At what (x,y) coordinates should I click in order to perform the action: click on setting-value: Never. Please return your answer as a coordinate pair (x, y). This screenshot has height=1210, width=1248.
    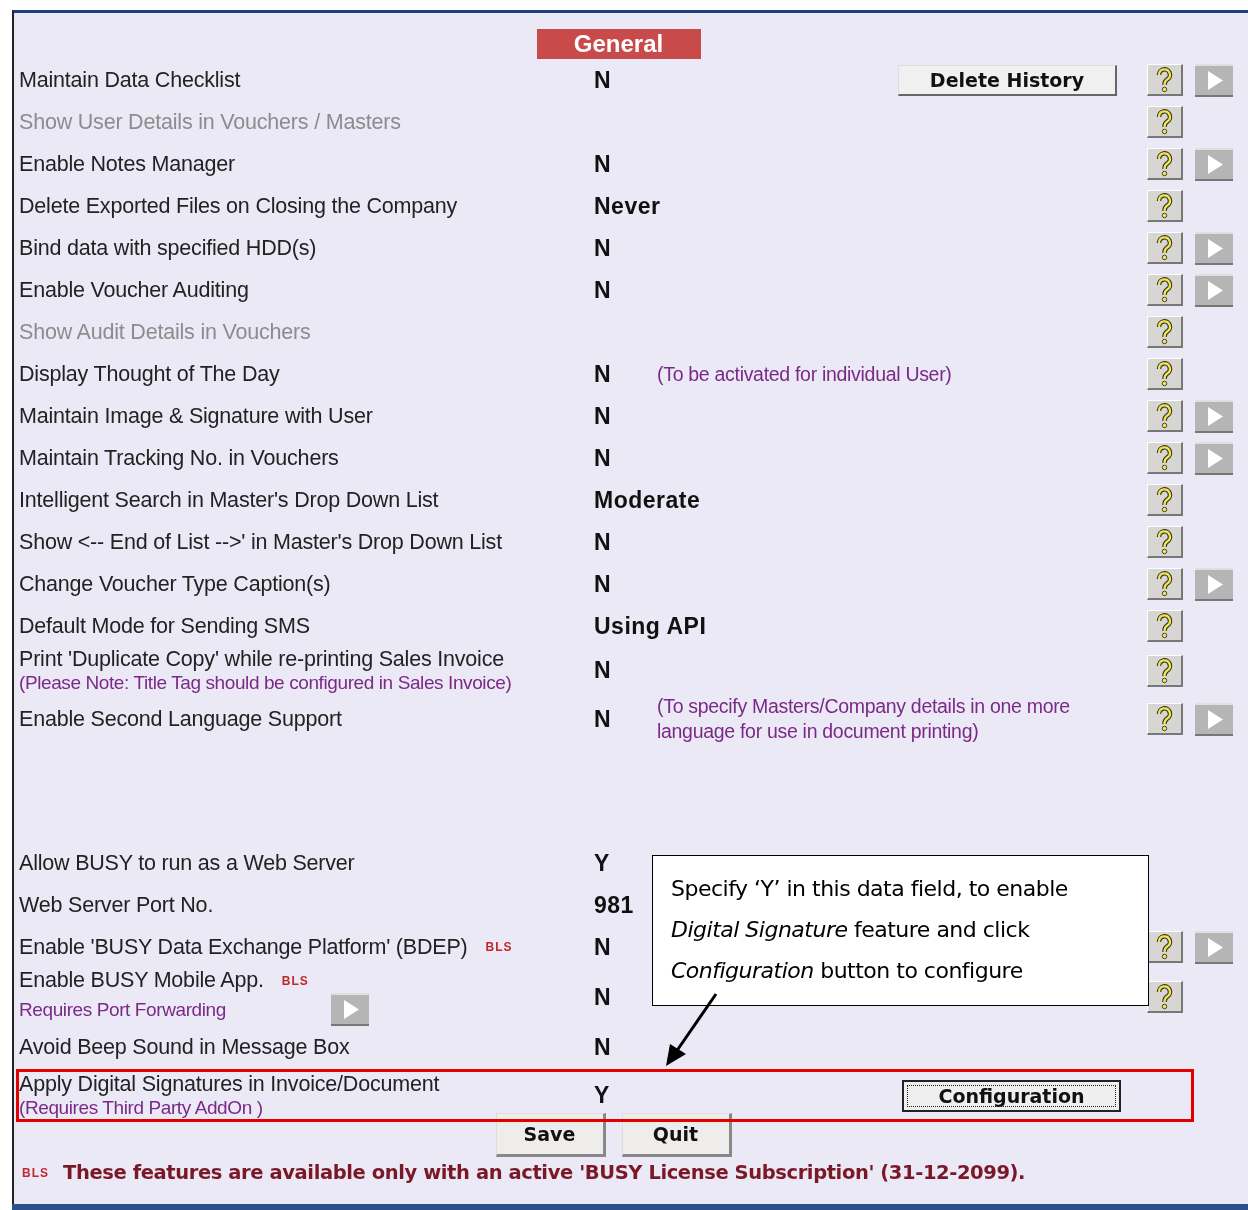
    Looking at the image, I should click on (627, 206).